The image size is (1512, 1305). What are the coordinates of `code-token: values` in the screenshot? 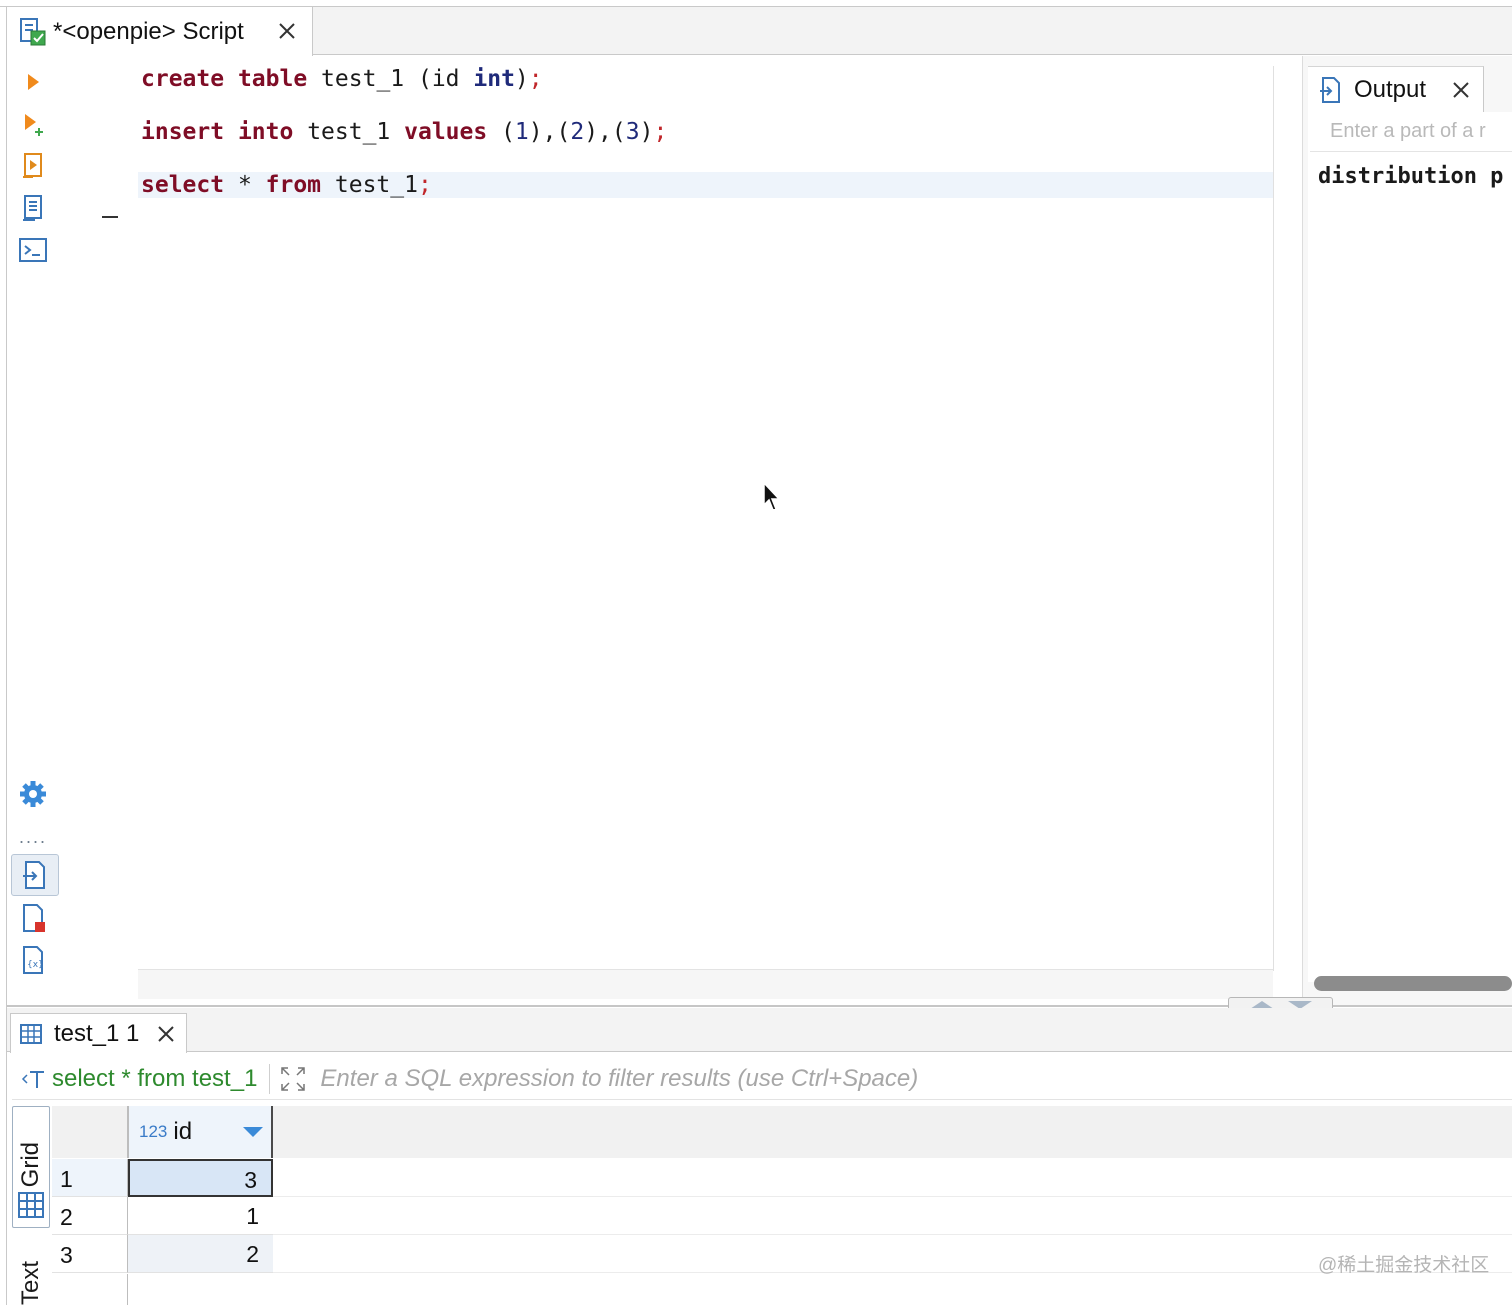 It's located at (446, 132).